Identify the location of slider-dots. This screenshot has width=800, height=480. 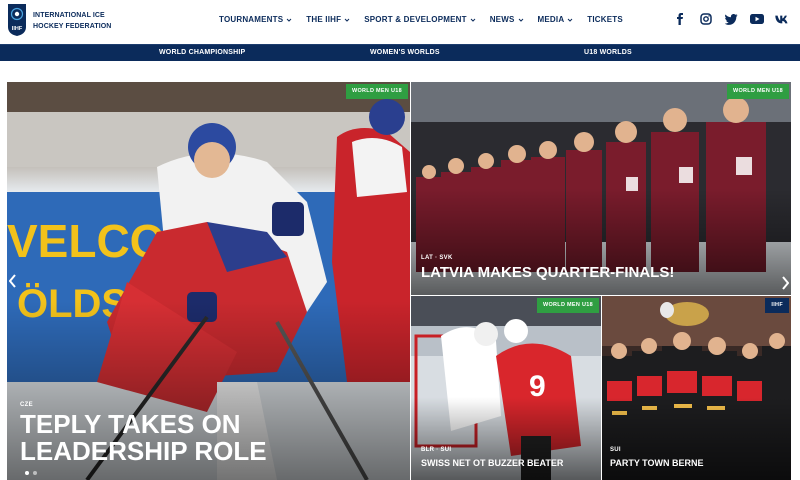
(31, 473).